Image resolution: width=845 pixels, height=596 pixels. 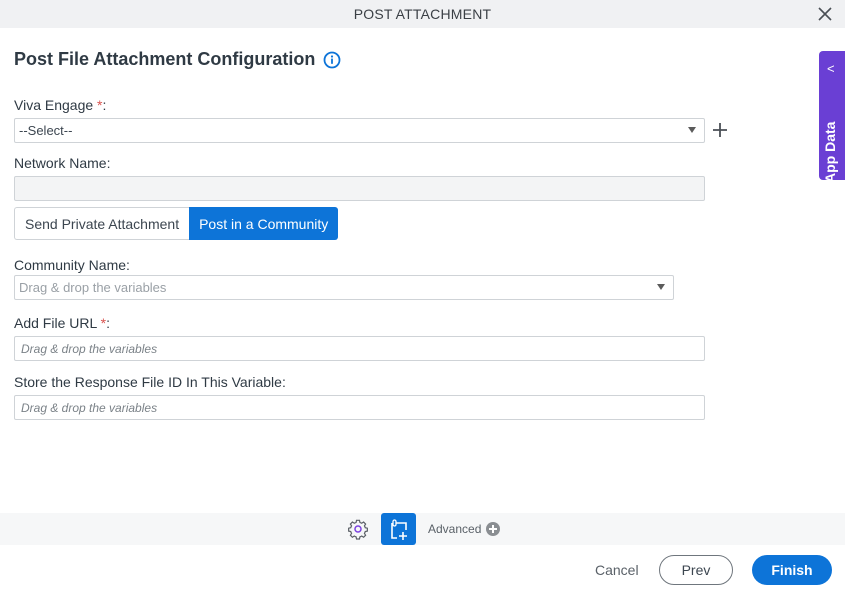 What do you see at coordinates (72, 265) in the screenshot?
I see `community-name-label: Community Name:` at bounding box center [72, 265].